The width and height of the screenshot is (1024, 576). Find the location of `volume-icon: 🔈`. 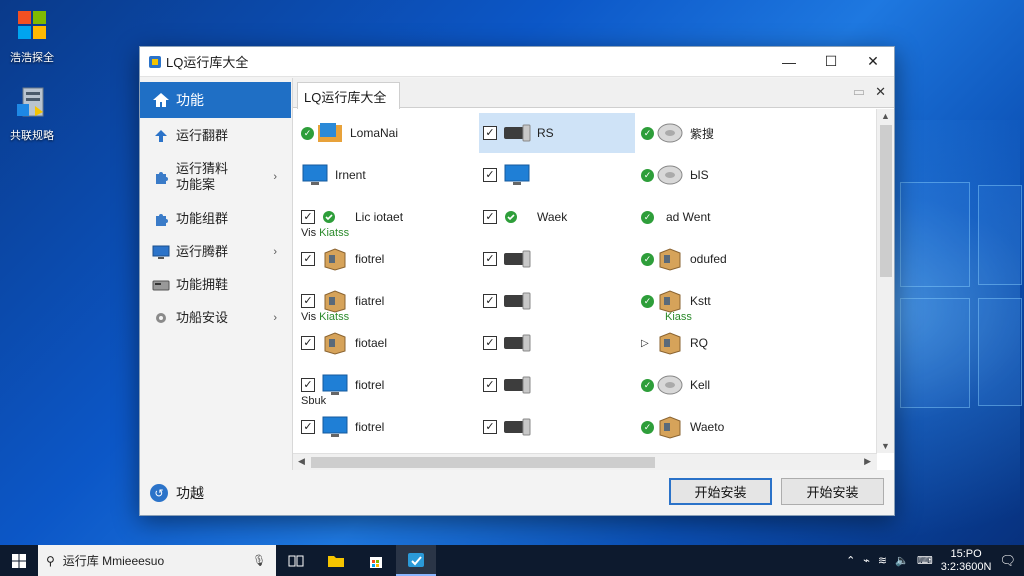

volume-icon: 🔈 is located at coordinates (902, 560).